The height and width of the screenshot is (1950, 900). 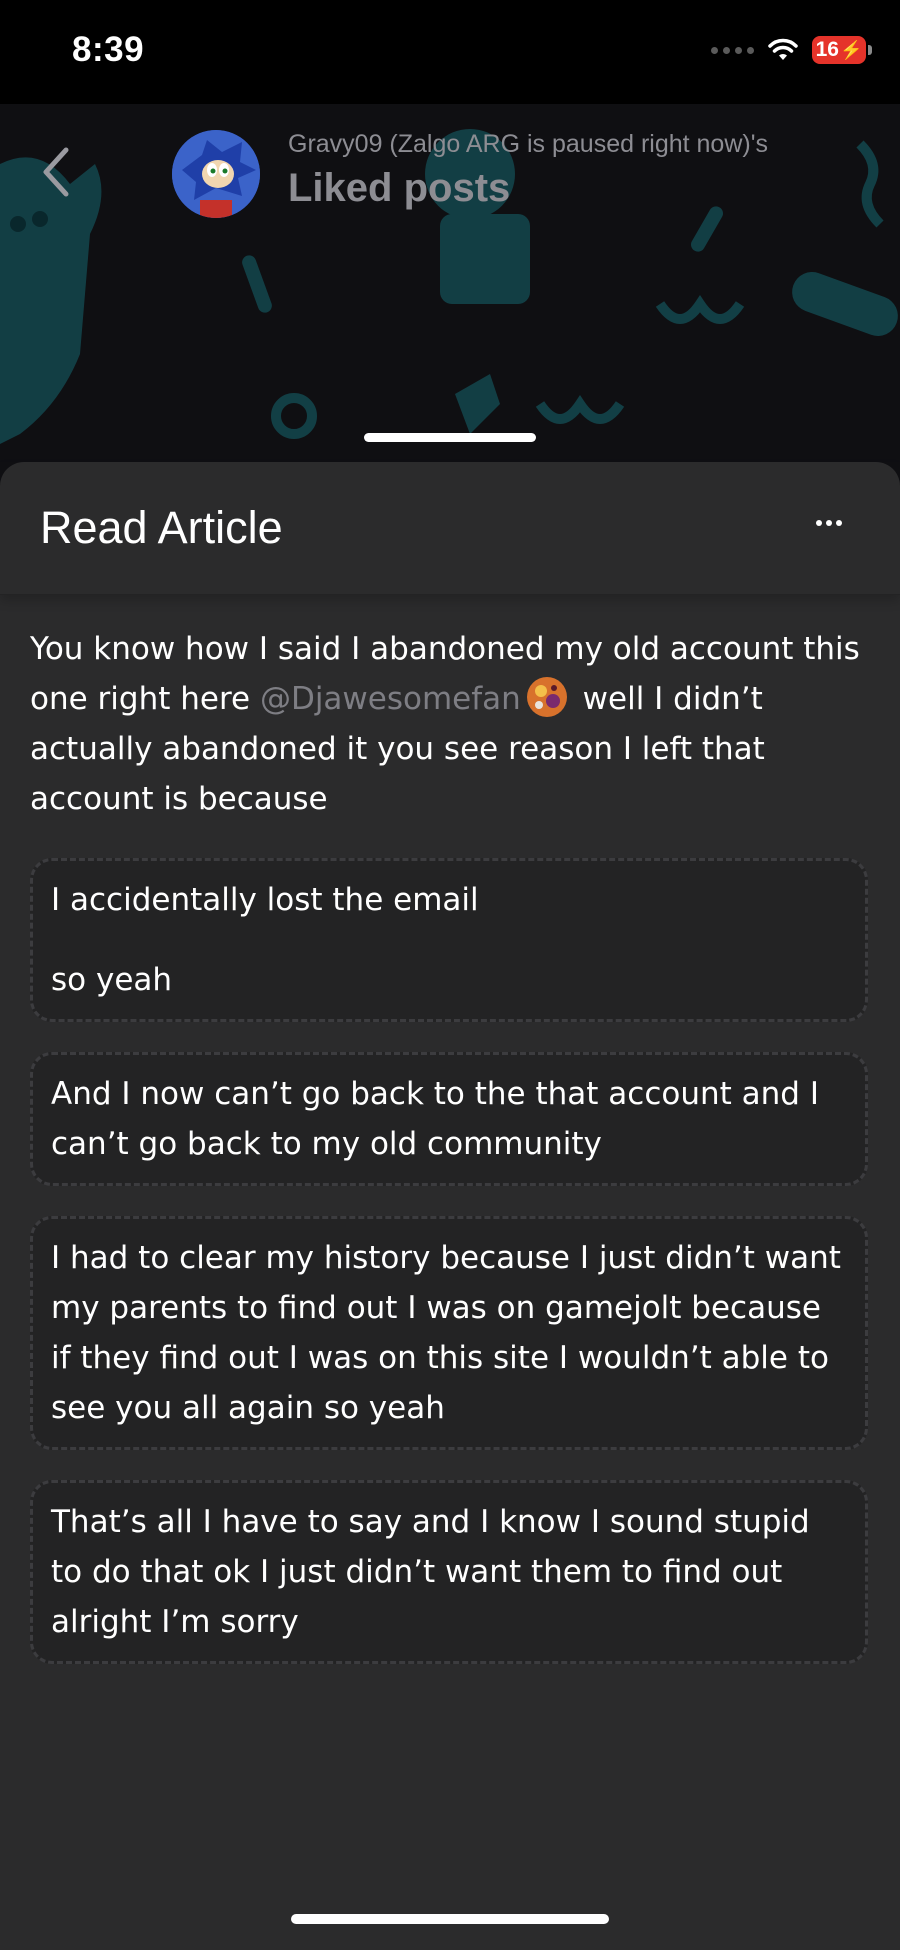 I want to click on status-indicators: 16 ⚡, so click(x=791, y=50).